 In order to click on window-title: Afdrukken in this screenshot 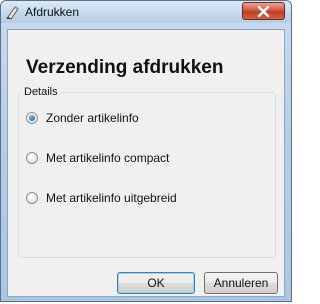, I will do `click(52, 12)`.